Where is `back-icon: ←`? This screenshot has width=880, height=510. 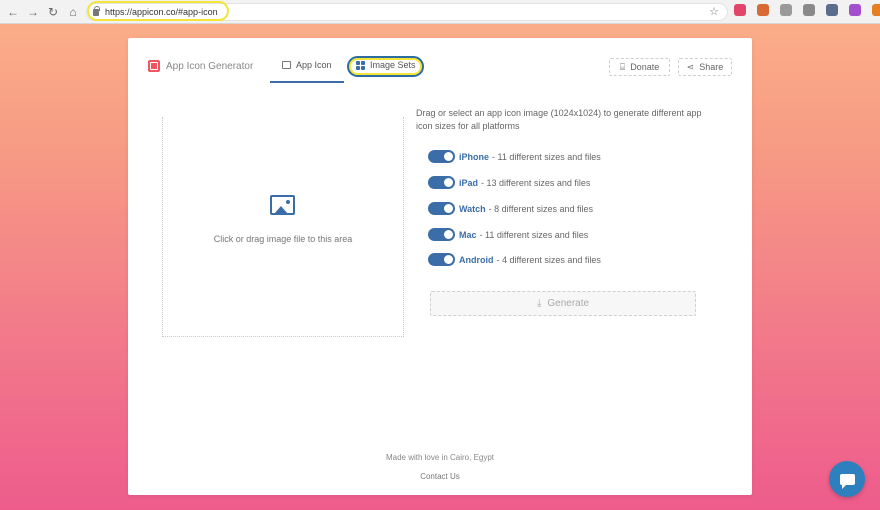
back-icon: ← is located at coordinates (13, 12).